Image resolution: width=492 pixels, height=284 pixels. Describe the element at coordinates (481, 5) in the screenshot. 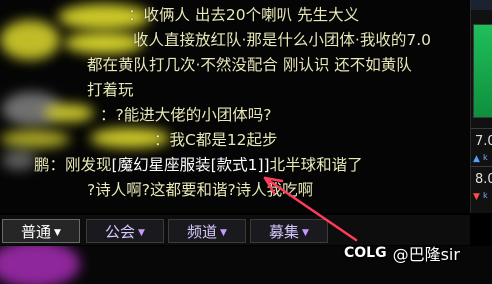

I see `side-panel-header` at that location.